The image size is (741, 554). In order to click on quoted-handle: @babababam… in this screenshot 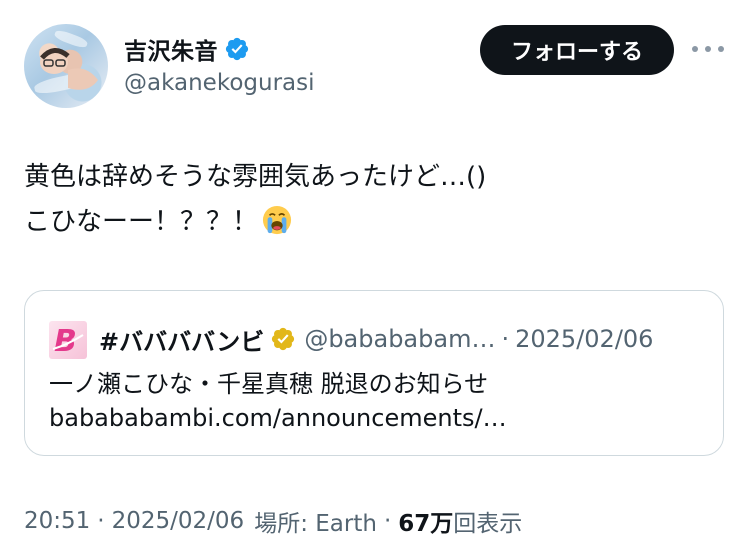, I will do `click(399, 339)`.